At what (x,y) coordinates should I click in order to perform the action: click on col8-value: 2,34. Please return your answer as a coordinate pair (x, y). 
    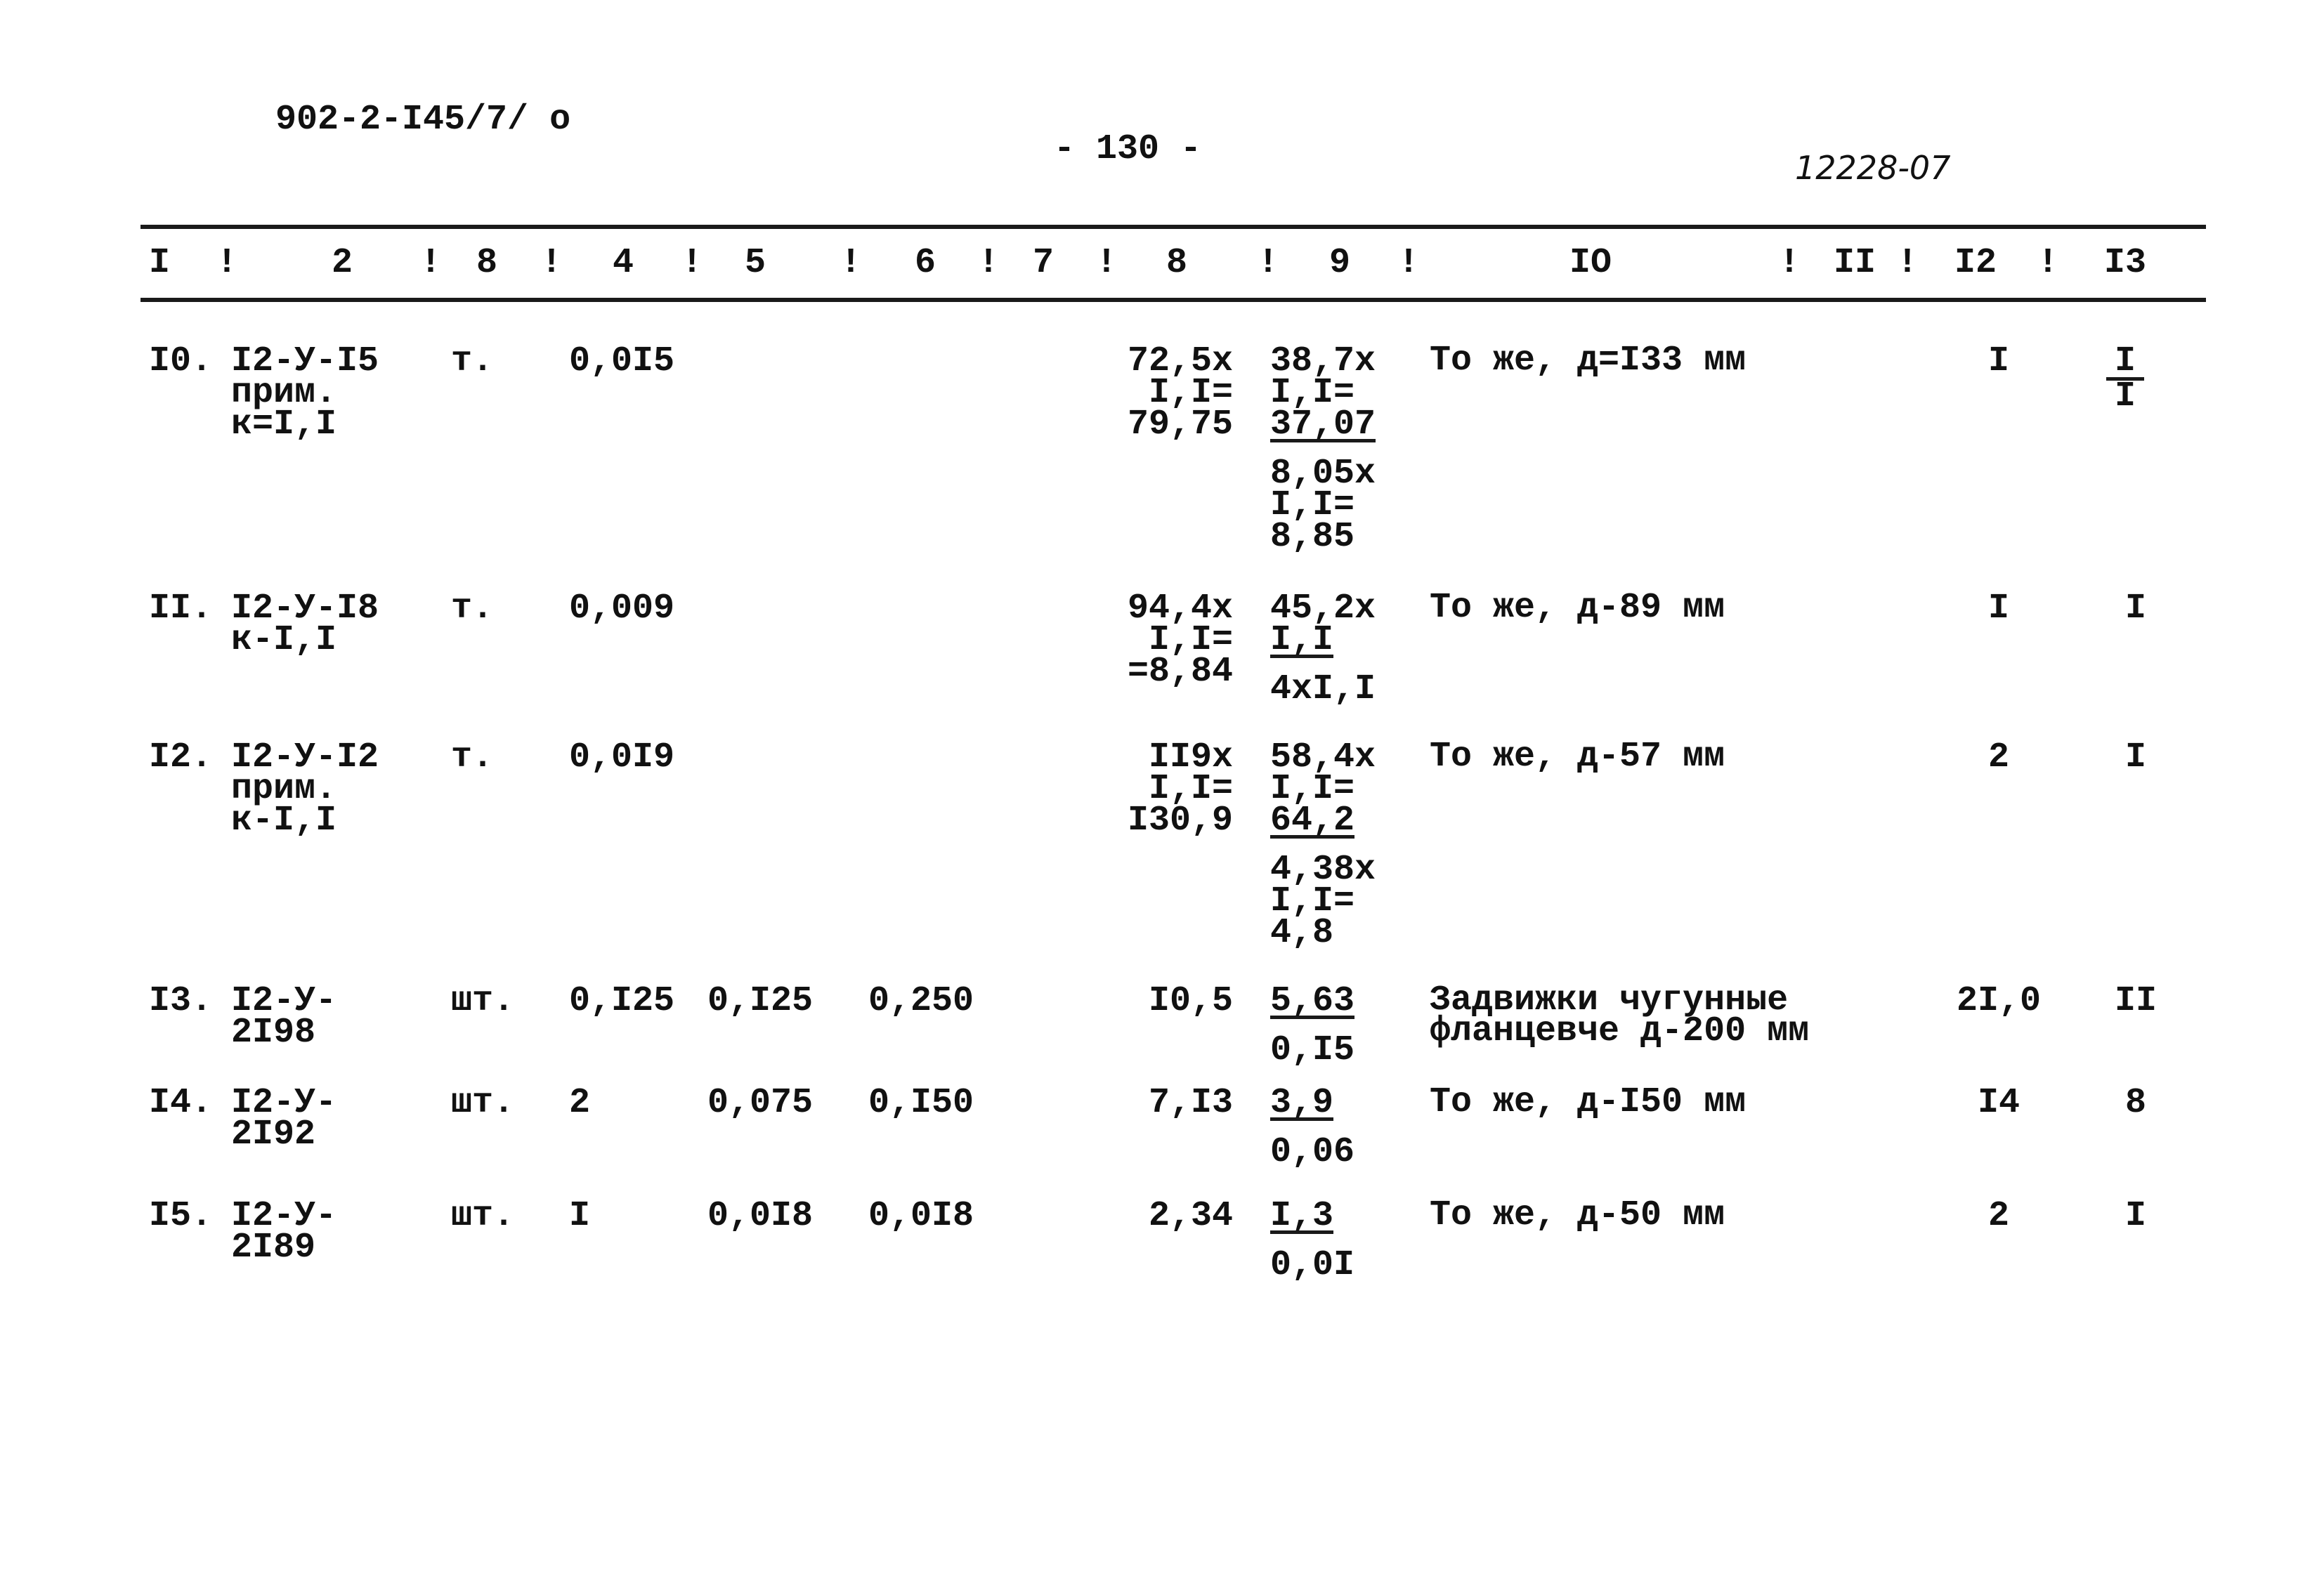
    Looking at the image, I should click on (1164, 1216).